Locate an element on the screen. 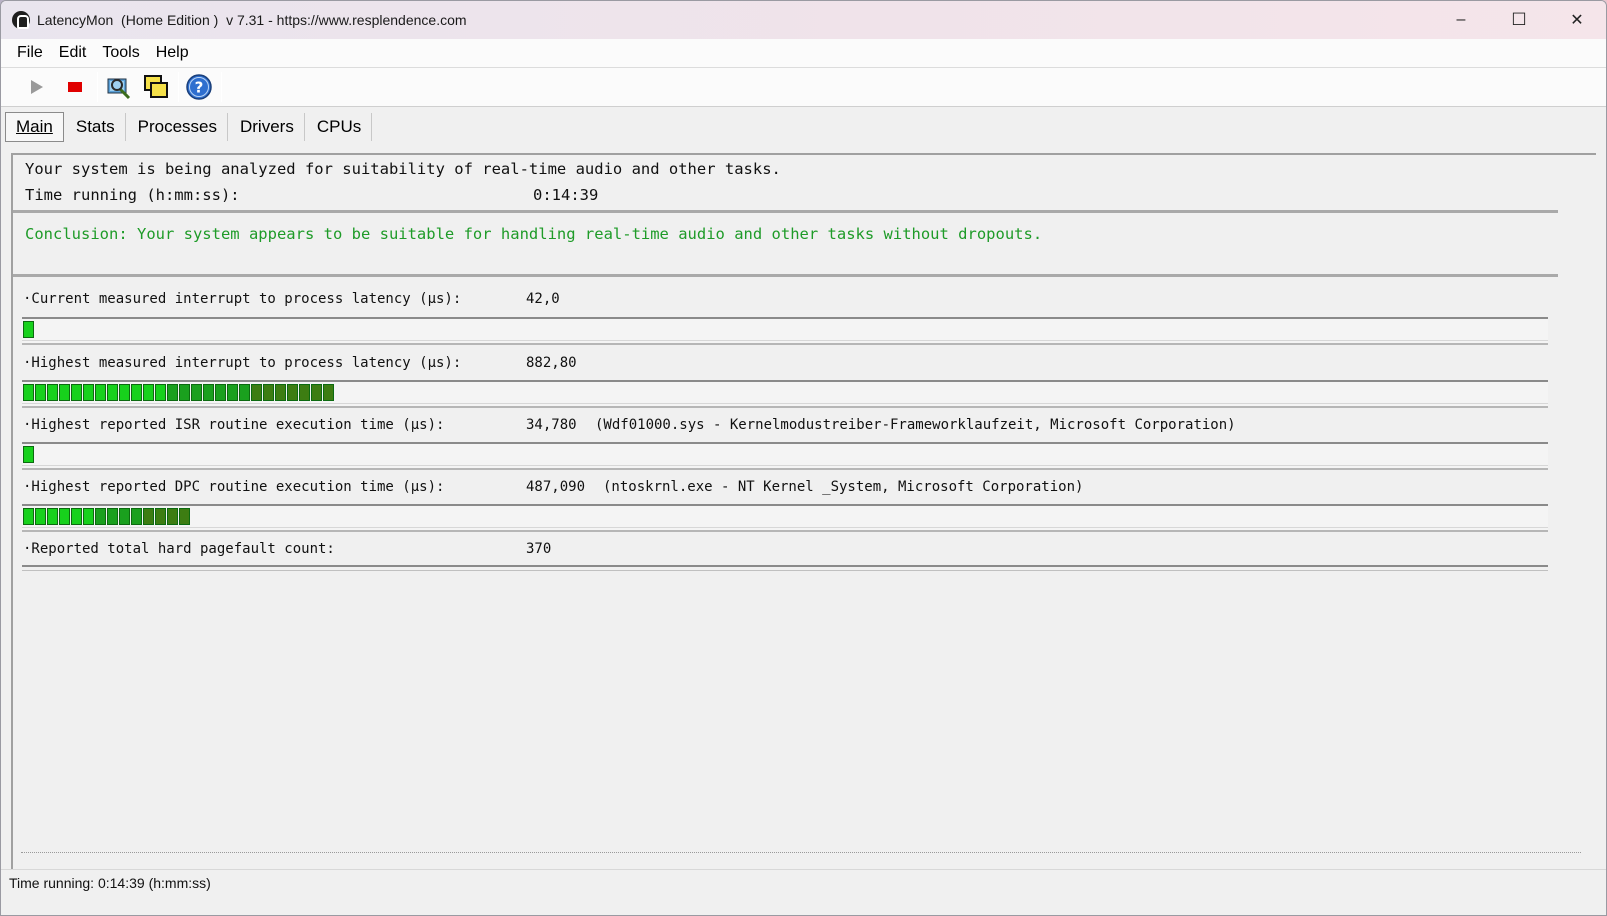 The height and width of the screenshot is (916, 1607). tab-drivers-label: Drivers is located at coordinates (266, 126).